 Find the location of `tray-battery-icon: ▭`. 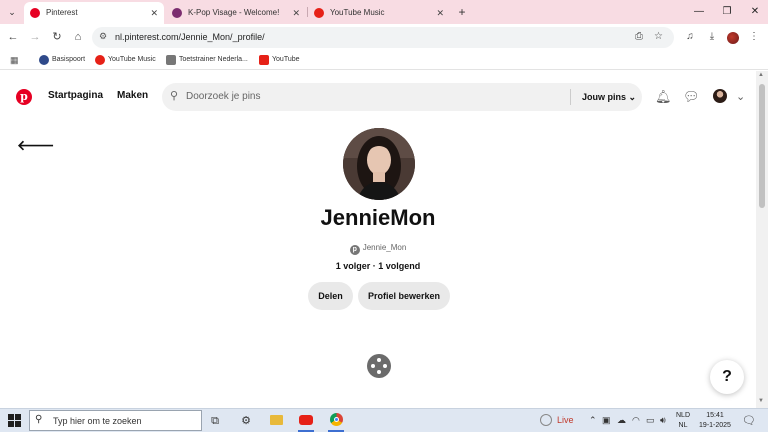

tray-battery-icon: ▭ is located at coordinates (650, 420).